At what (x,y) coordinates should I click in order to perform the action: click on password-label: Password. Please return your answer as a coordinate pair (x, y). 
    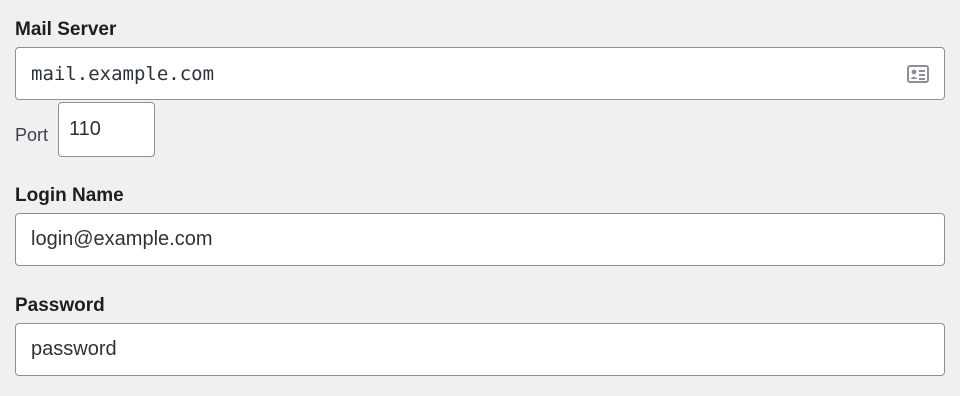
    Looking at the image, I should click on (60, 305).